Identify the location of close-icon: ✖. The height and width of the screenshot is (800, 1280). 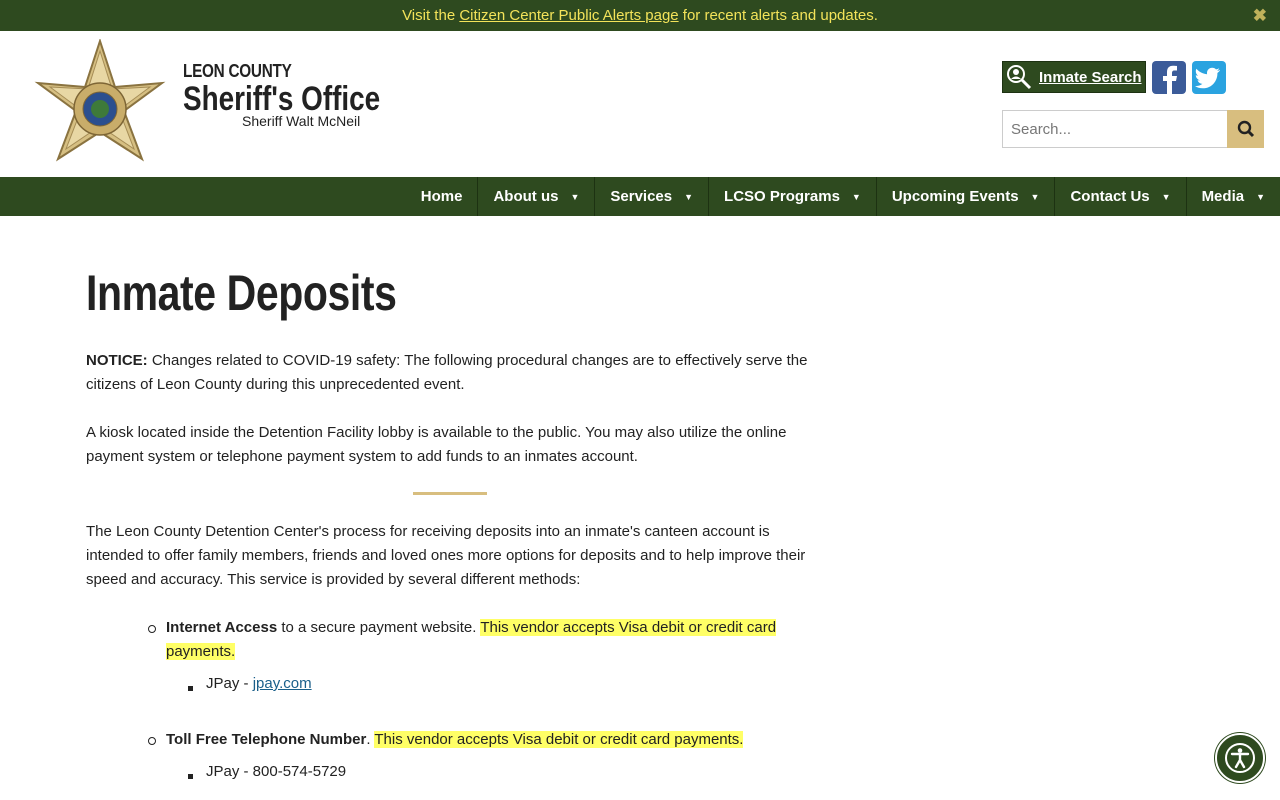
(1260, 16).